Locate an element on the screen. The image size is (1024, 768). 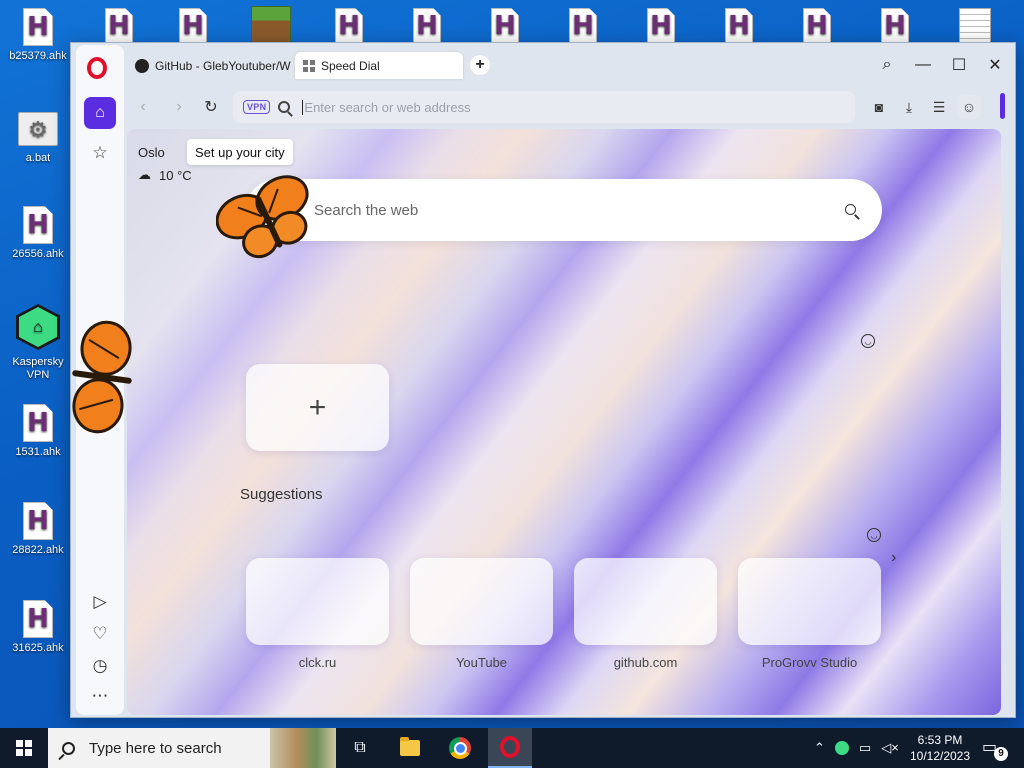
desktop-icon-kaspersky-vpn: ⌂ Kaspersky VPN is located at coordinates (38, 343).